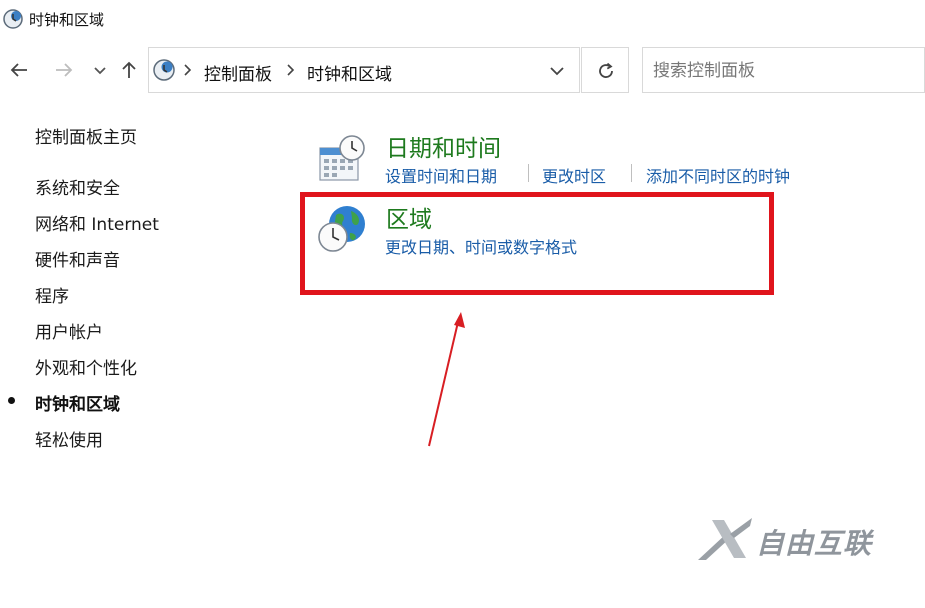  I want to click on sidebar-item-network: 网络和 Internet, so click(97, 222).